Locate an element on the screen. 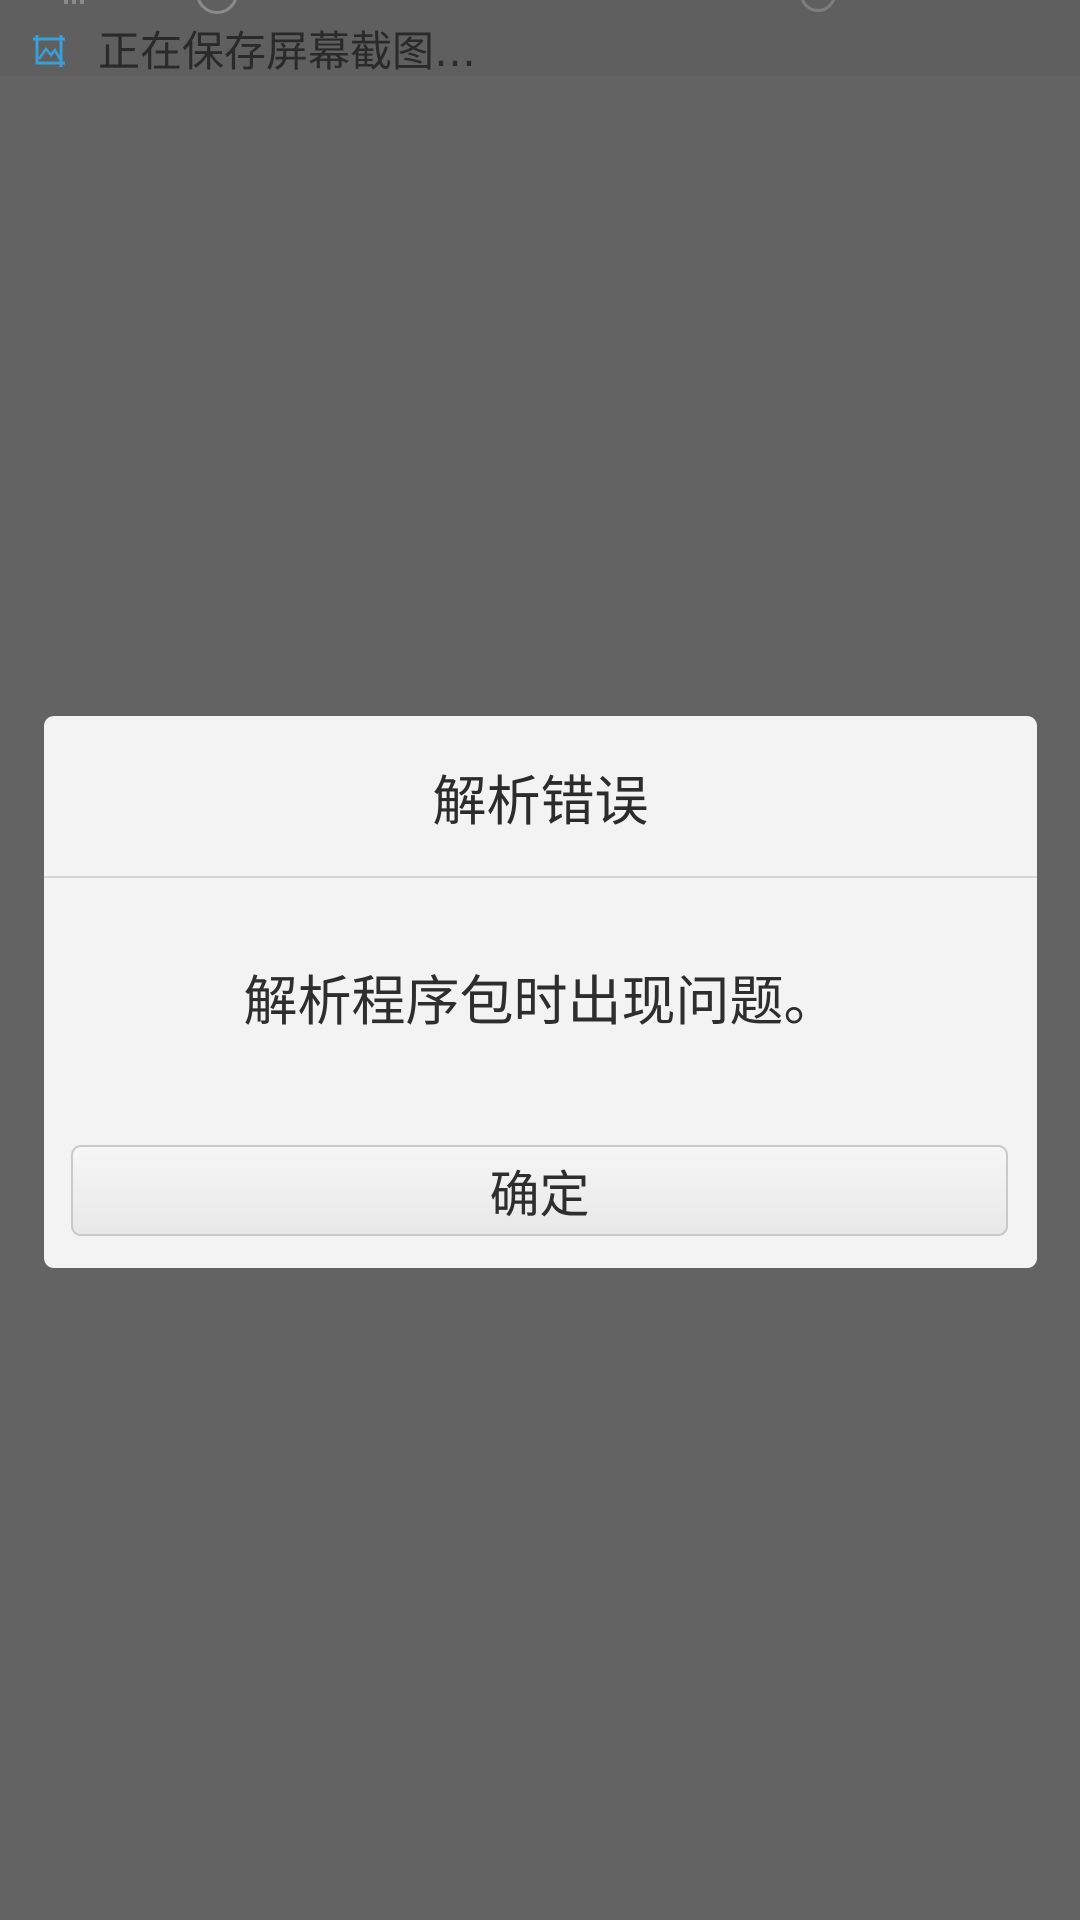  dialog-title: 解析错误 is located at coordinates (540, 801).